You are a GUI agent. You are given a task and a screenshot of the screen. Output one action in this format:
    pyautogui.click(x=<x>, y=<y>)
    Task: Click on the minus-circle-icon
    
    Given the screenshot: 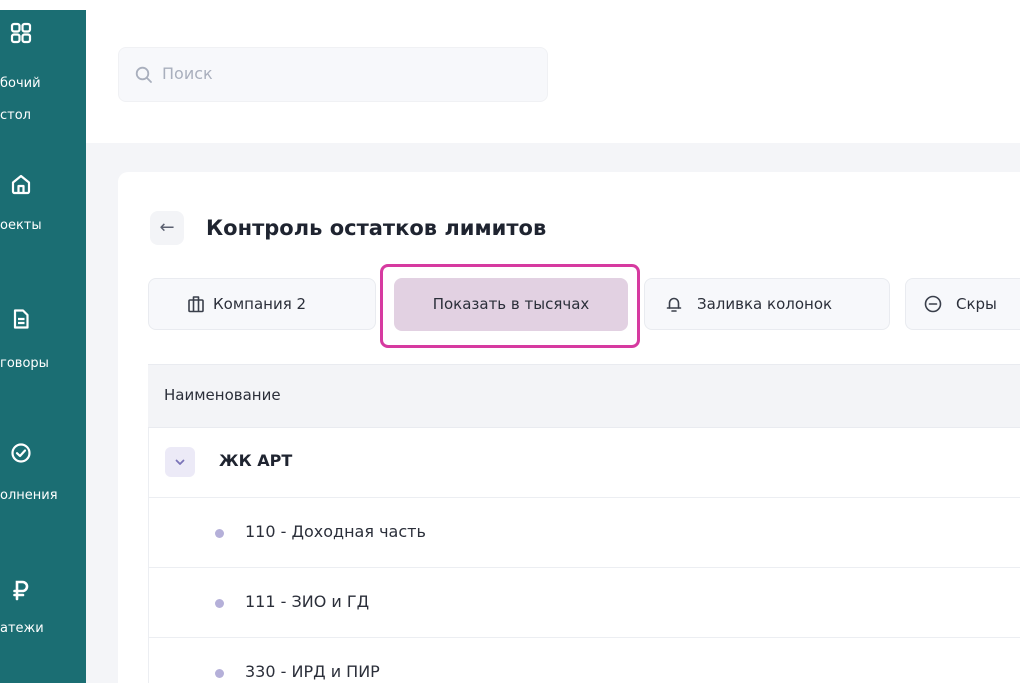 What is the action you would take?
    pyautogui.click(x=933, y=304)
    